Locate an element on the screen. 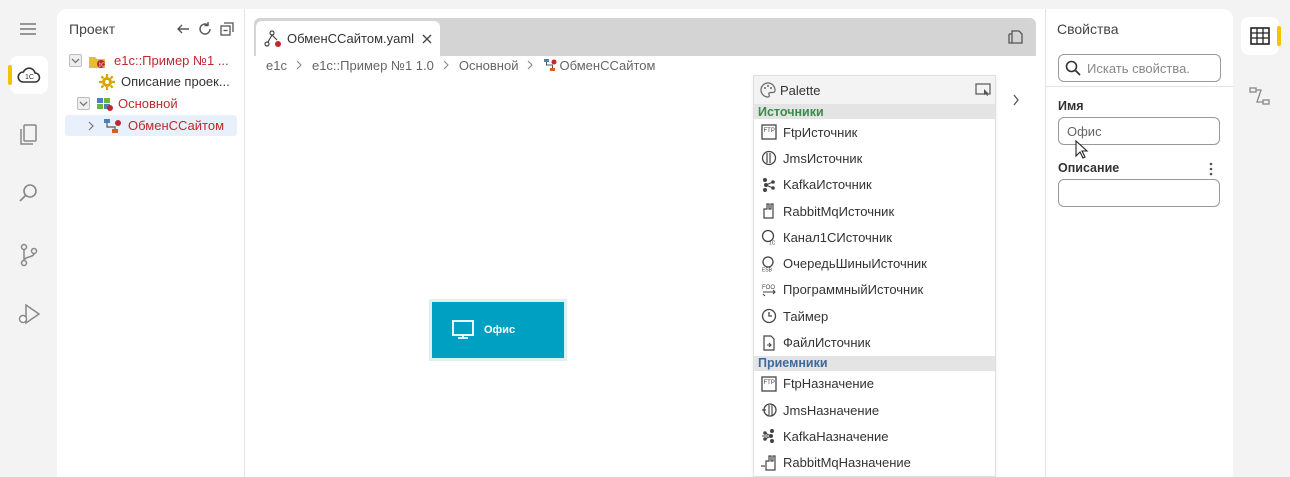 The image size is (1290, 477). activity-source-control is located at coordinates (29, 255).